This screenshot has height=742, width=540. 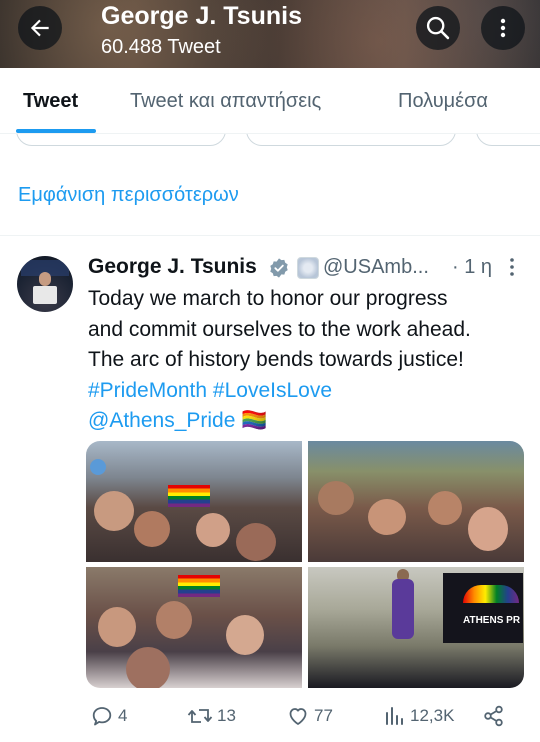 What do you see at coordinates (201, 16) in the screenshot?
I see `profile-name: George J. Tsunis` at bounding box center [201, 16].